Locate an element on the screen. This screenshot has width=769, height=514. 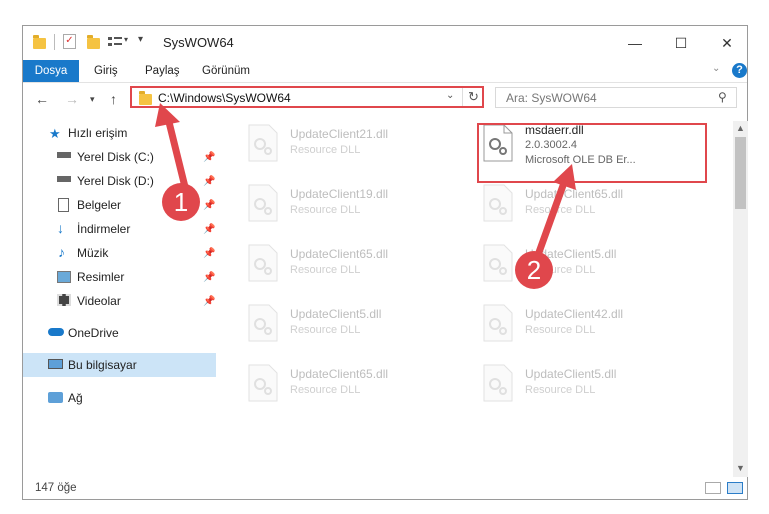
sidebar-item-network: Ağ is located at coordinates (119, 398).